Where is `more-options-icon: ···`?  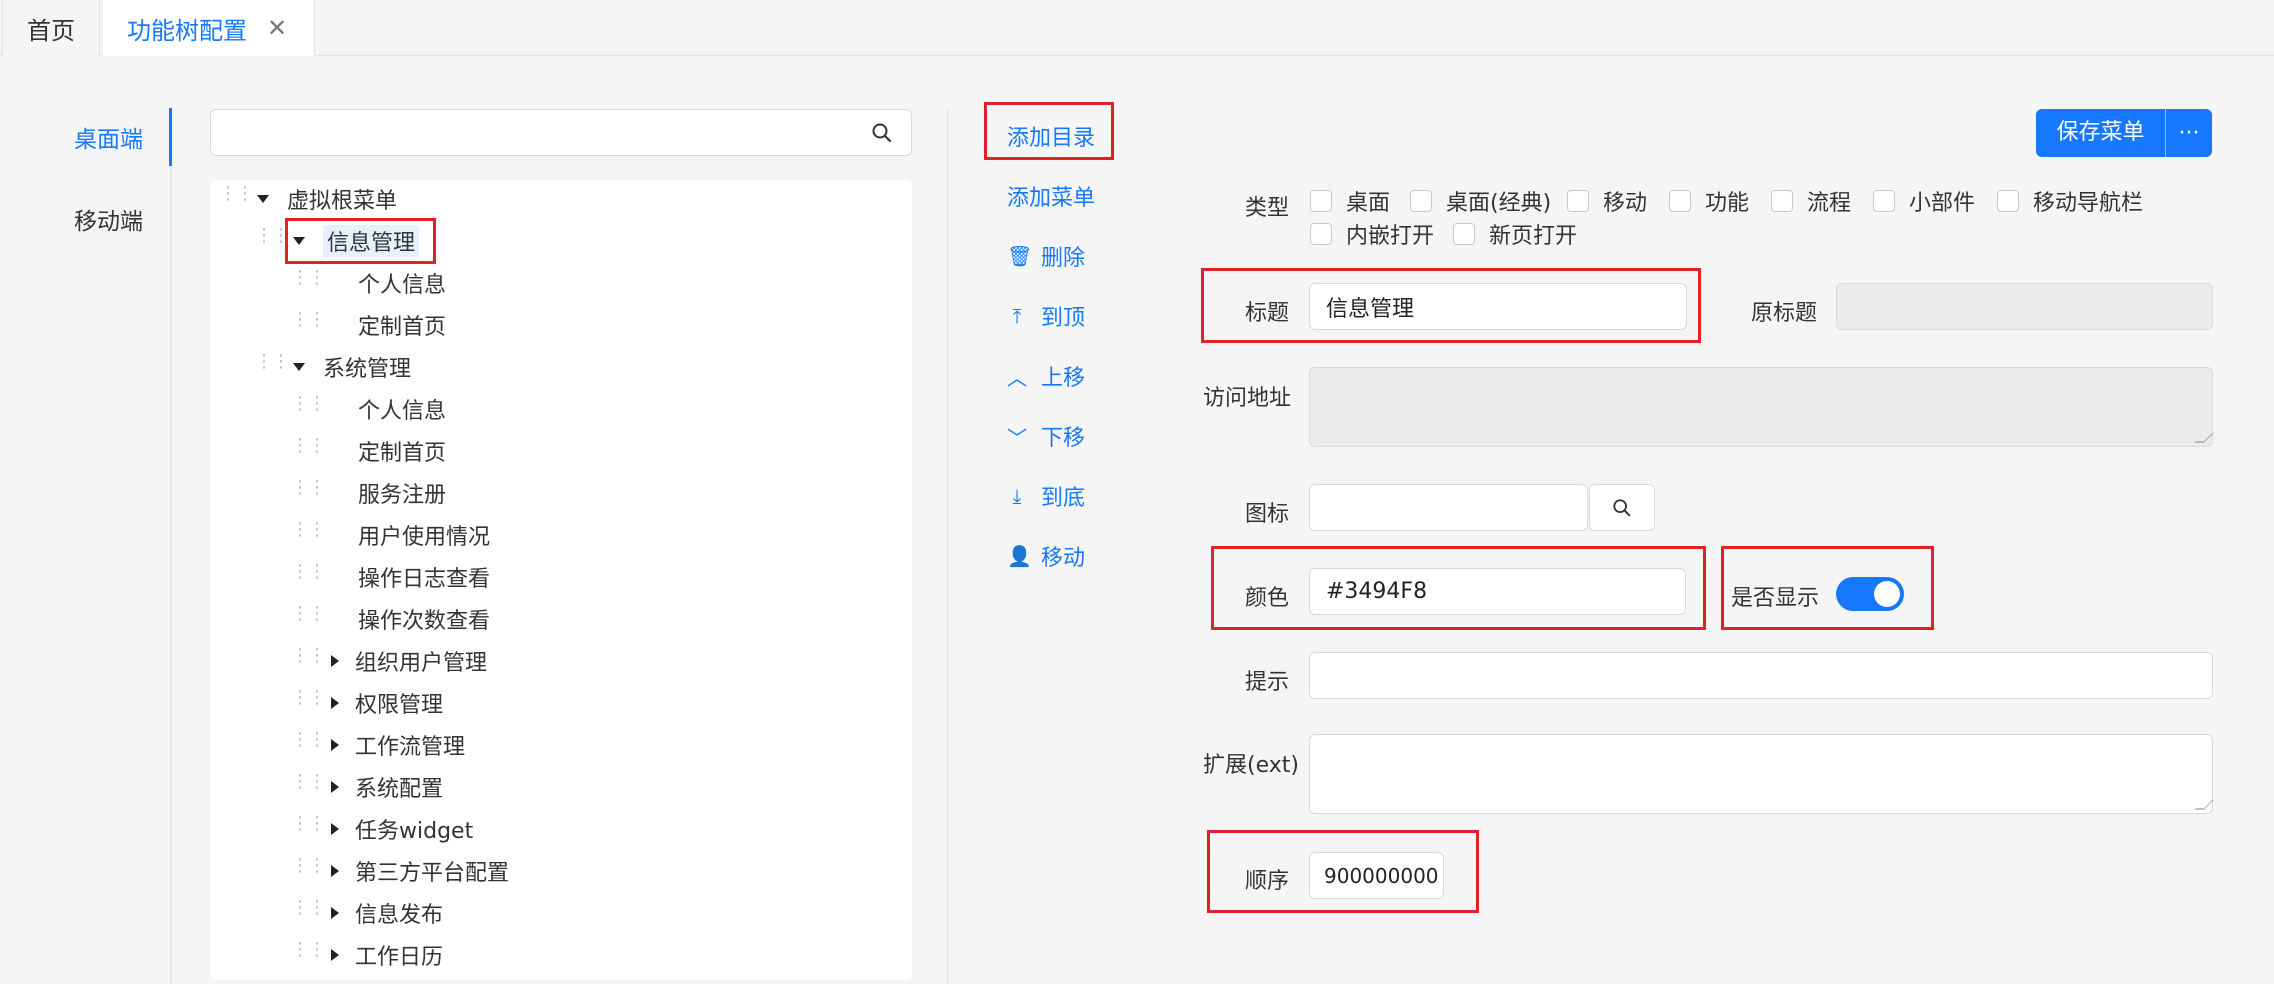
more-options-icon: ··· is located at coordinates (2189, 133).